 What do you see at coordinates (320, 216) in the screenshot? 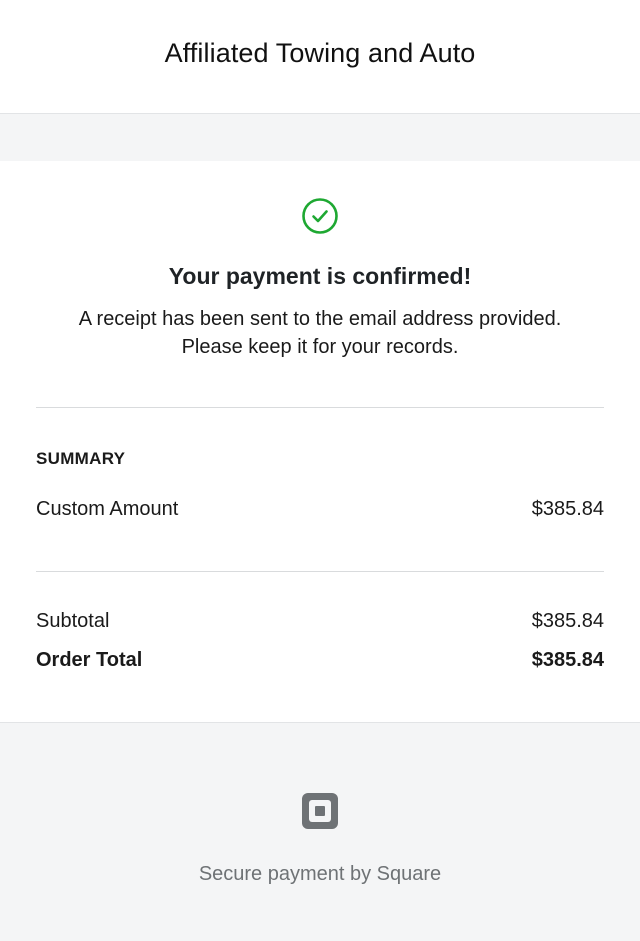
I see `check-circle-icon` at bounding box center [320, 216].